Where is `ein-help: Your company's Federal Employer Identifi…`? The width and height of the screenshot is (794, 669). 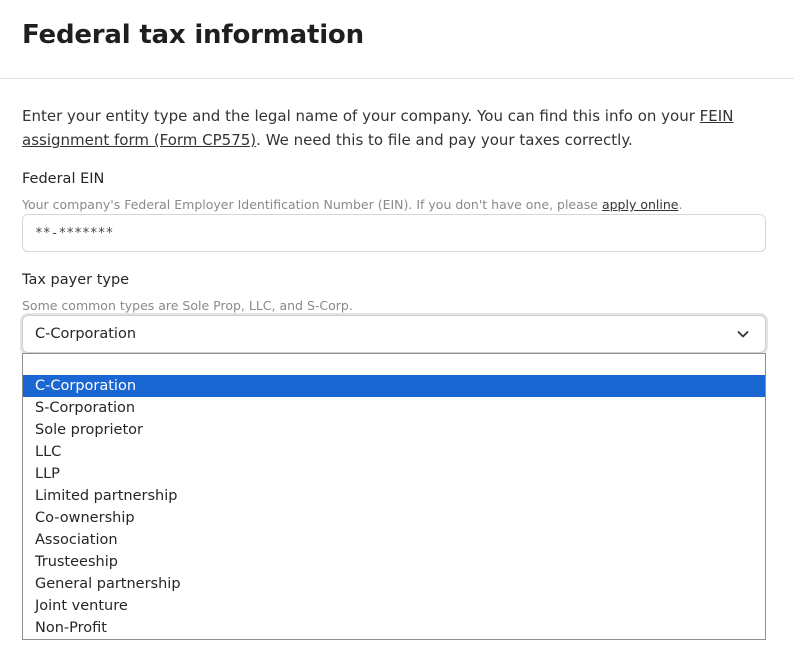 ein-help: Your company's Federal Employer Identifi… is located at coordinates (352, 204).